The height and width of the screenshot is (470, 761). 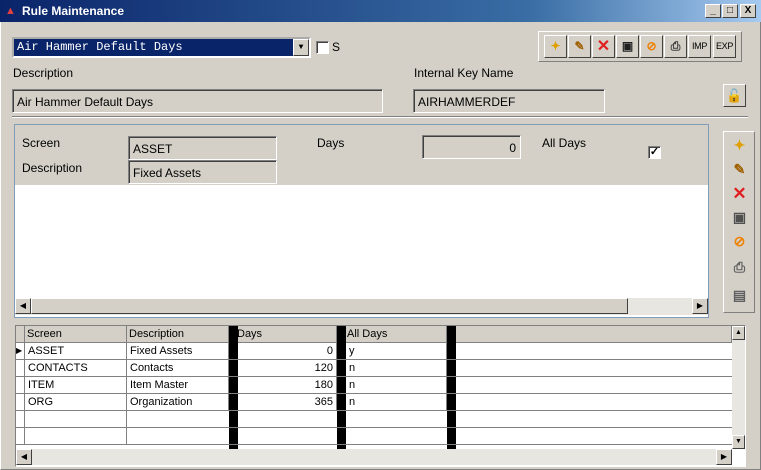 I want to click on table-row: ITEM Item Master 180 n, so click(x=374, y=385).